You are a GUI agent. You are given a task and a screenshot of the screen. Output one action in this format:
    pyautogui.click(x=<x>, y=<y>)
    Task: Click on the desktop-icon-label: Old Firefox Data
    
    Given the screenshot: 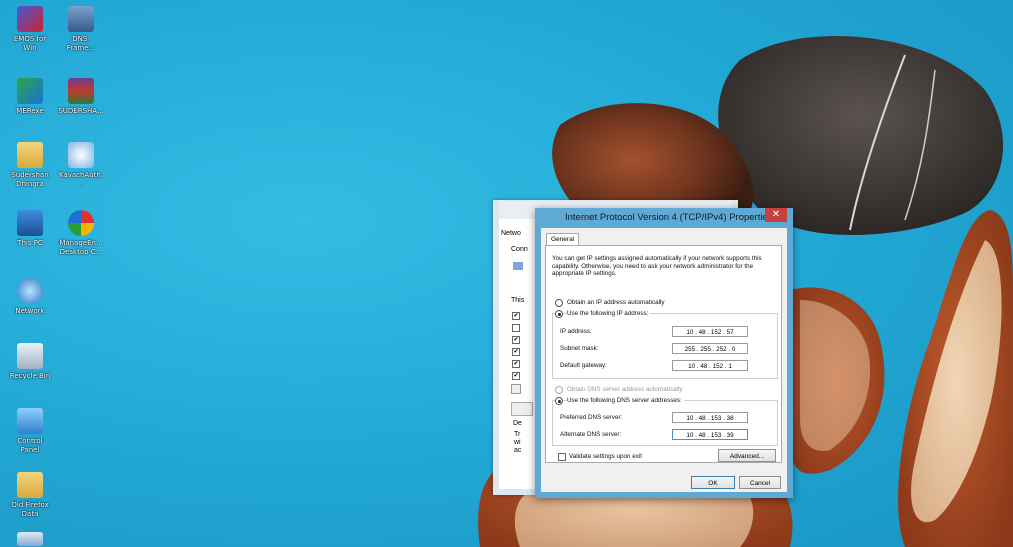 What is the action you would take?
    pyautogui.click(x=30, y=509)
    